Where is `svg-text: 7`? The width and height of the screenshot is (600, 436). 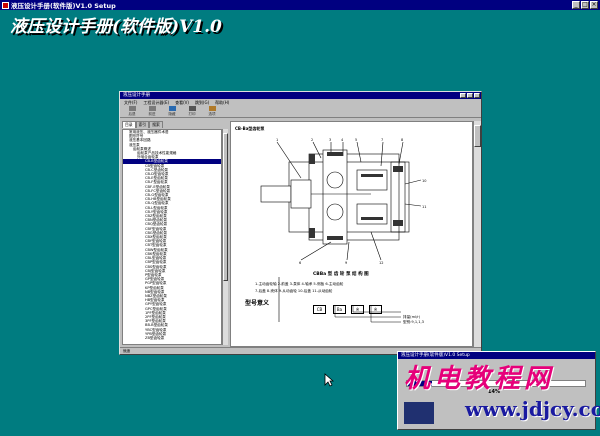 svg-text: 7 is located at coordinates (382, 140).